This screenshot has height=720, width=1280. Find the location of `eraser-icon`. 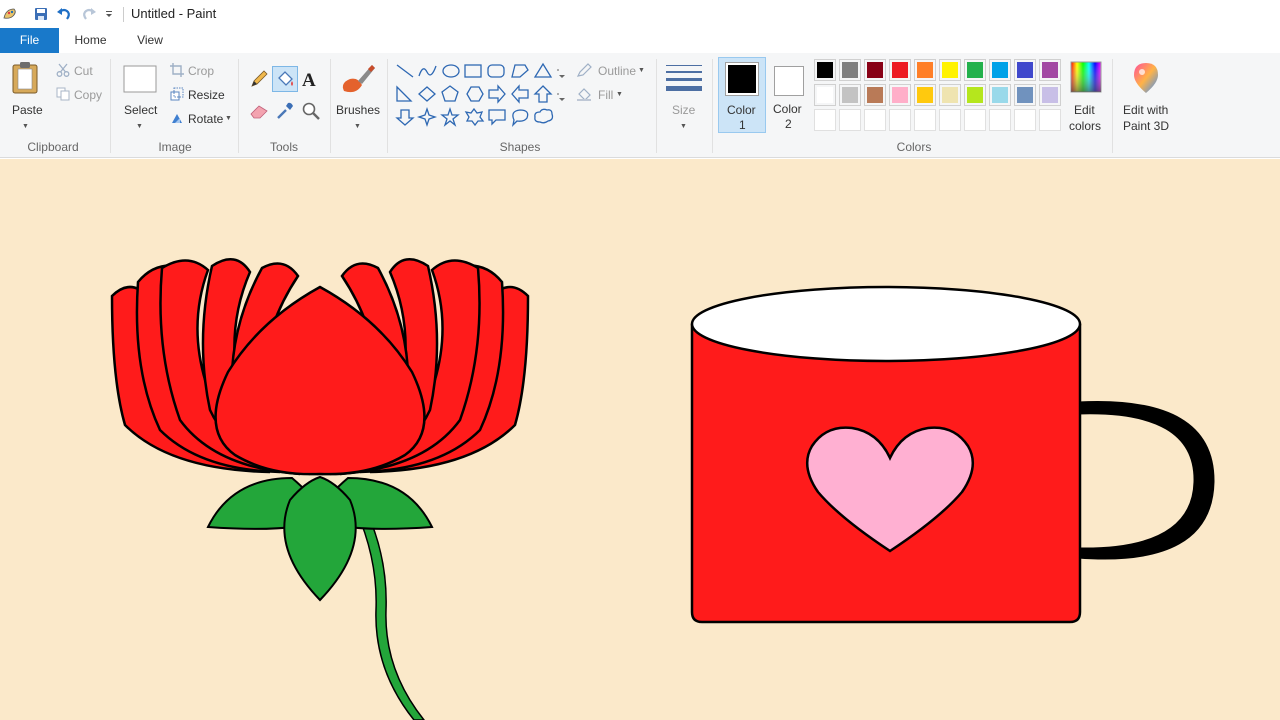

eraser-icon is located at coordinates (259, 111).